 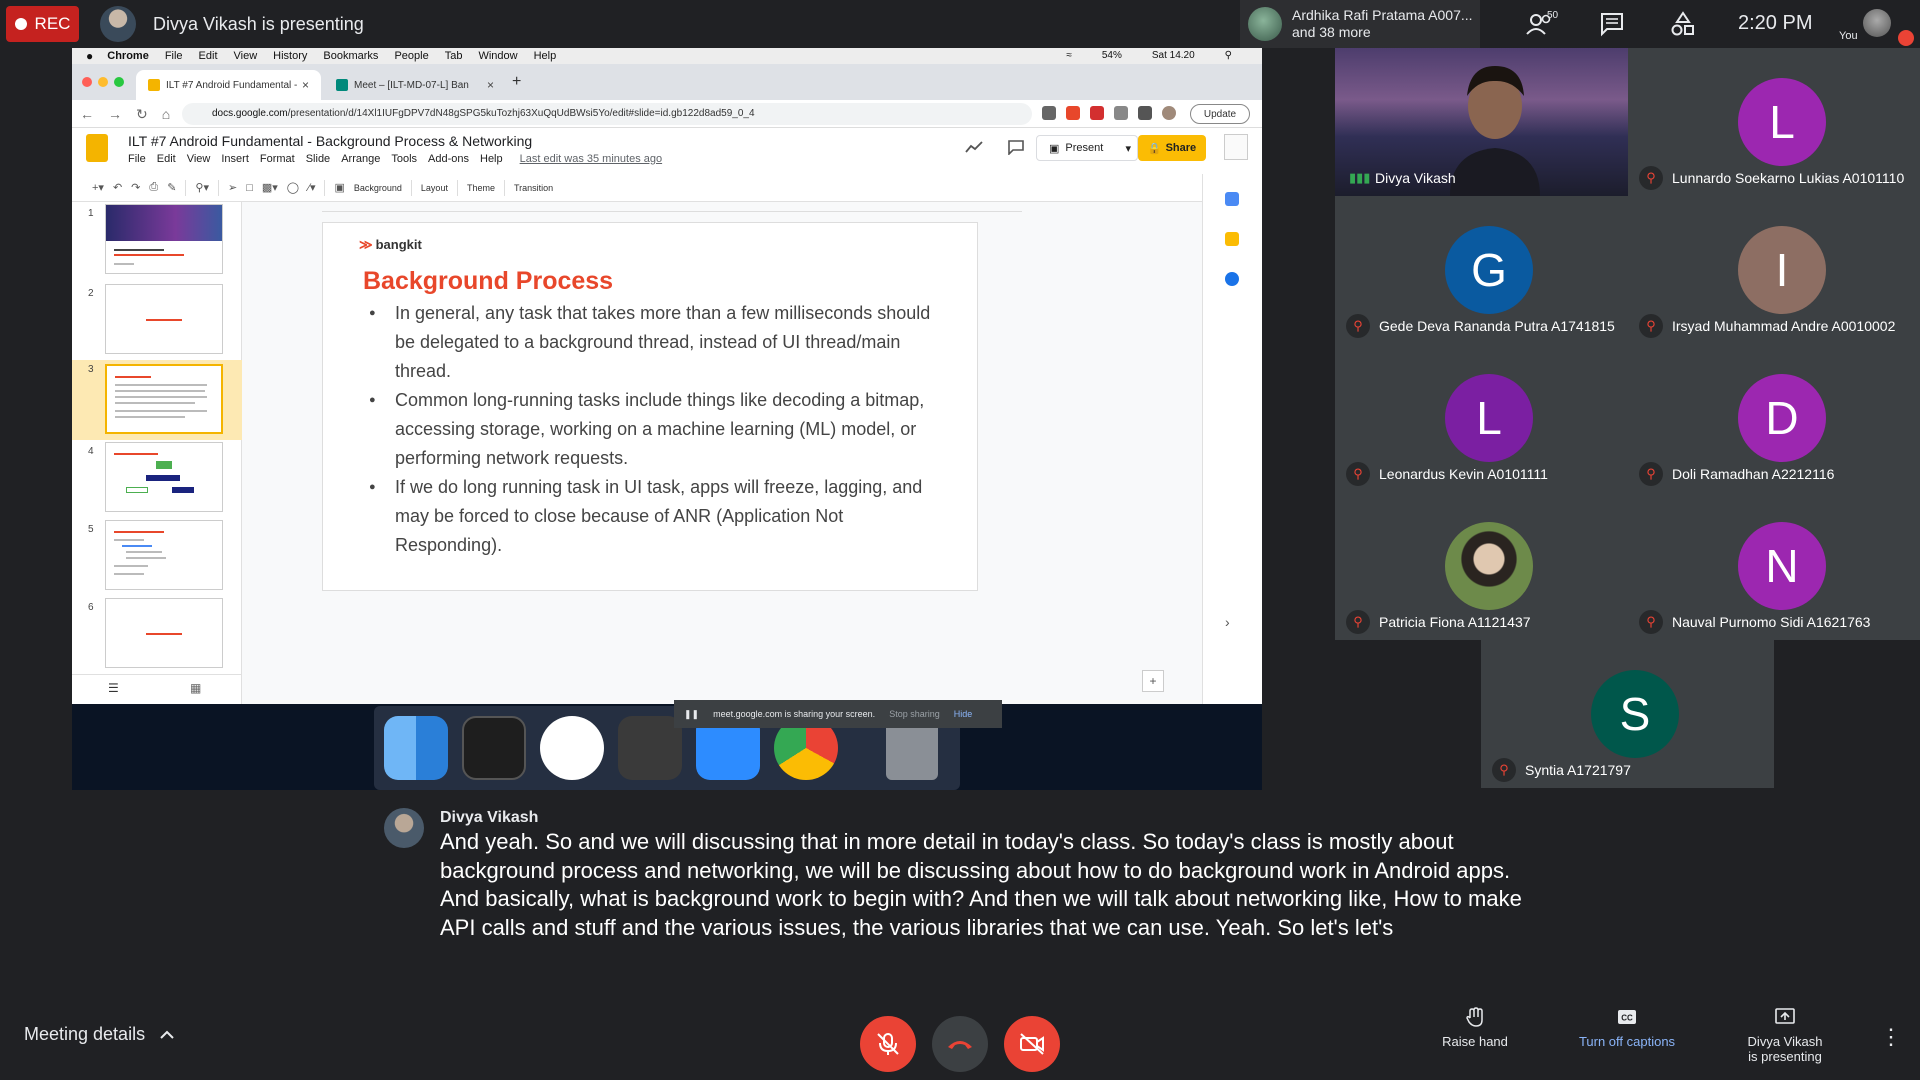 I want to click on more-options-icon: ⋮, so click(x=1891, y=1037).